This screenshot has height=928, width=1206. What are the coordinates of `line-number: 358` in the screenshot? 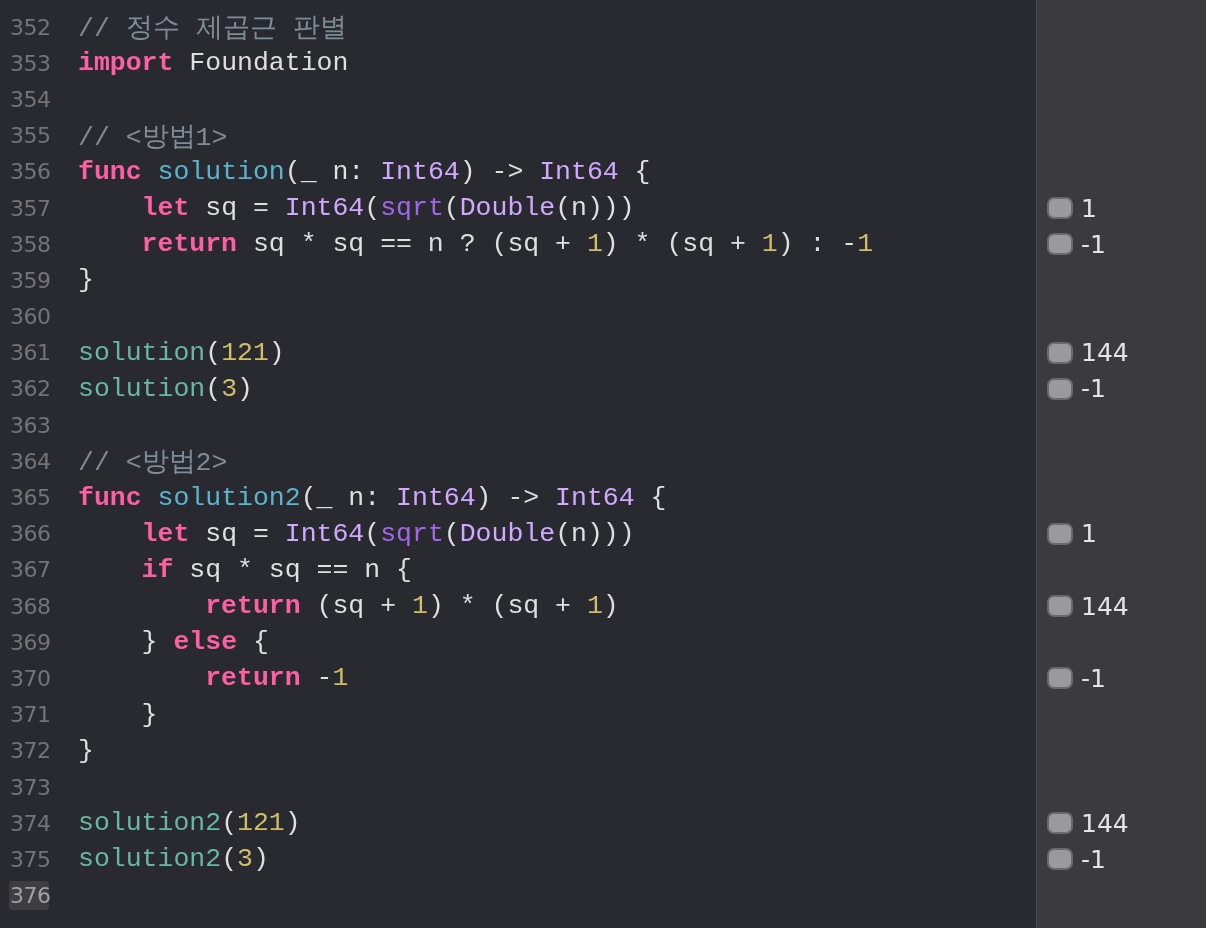 It's located at (29, 244).